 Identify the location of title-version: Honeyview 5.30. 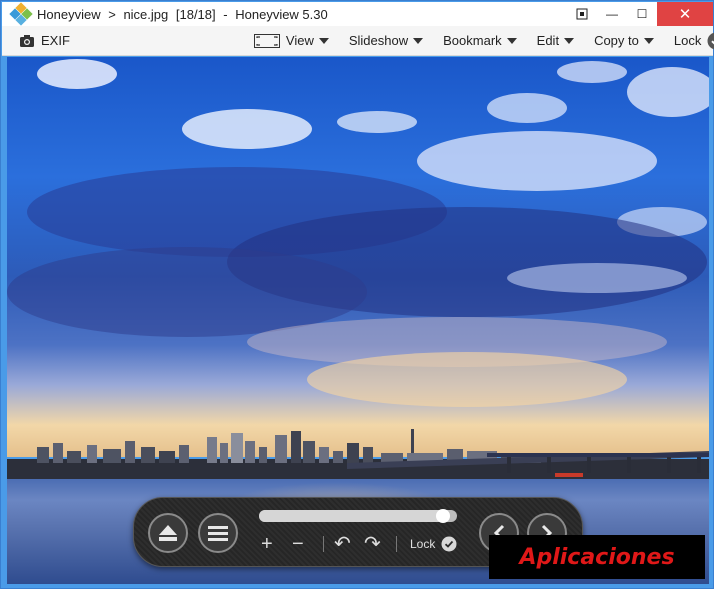
(281, 14).